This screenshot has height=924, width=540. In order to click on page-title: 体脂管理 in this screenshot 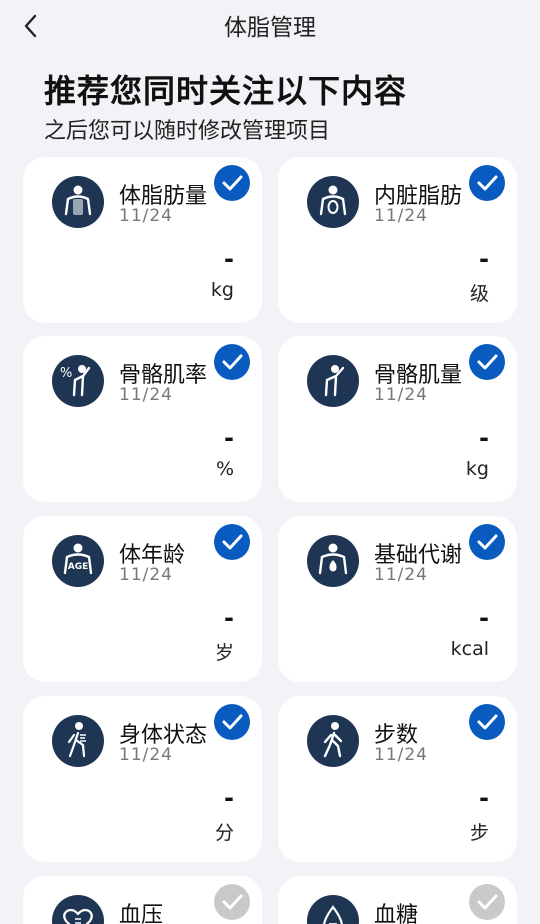, I will do `click(270, 28)`.